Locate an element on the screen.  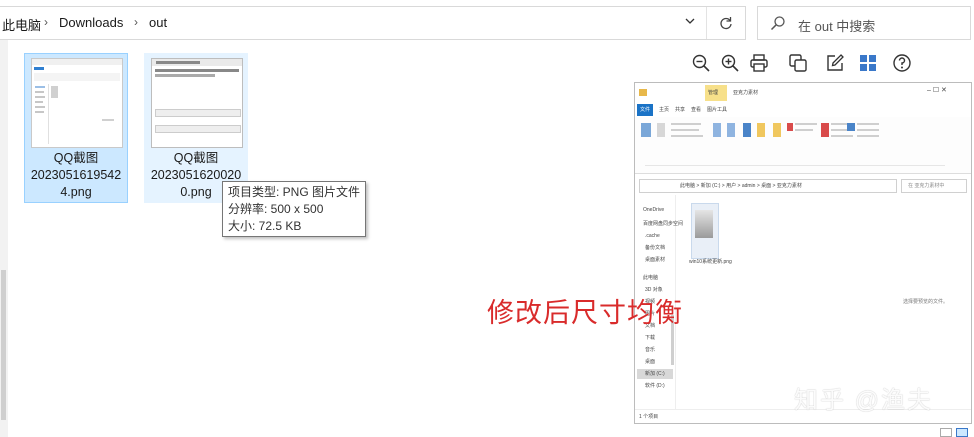
mini-title-bar: 管理 亚克力素材 – ☐ ✕ is located at coordinates (803, 93).